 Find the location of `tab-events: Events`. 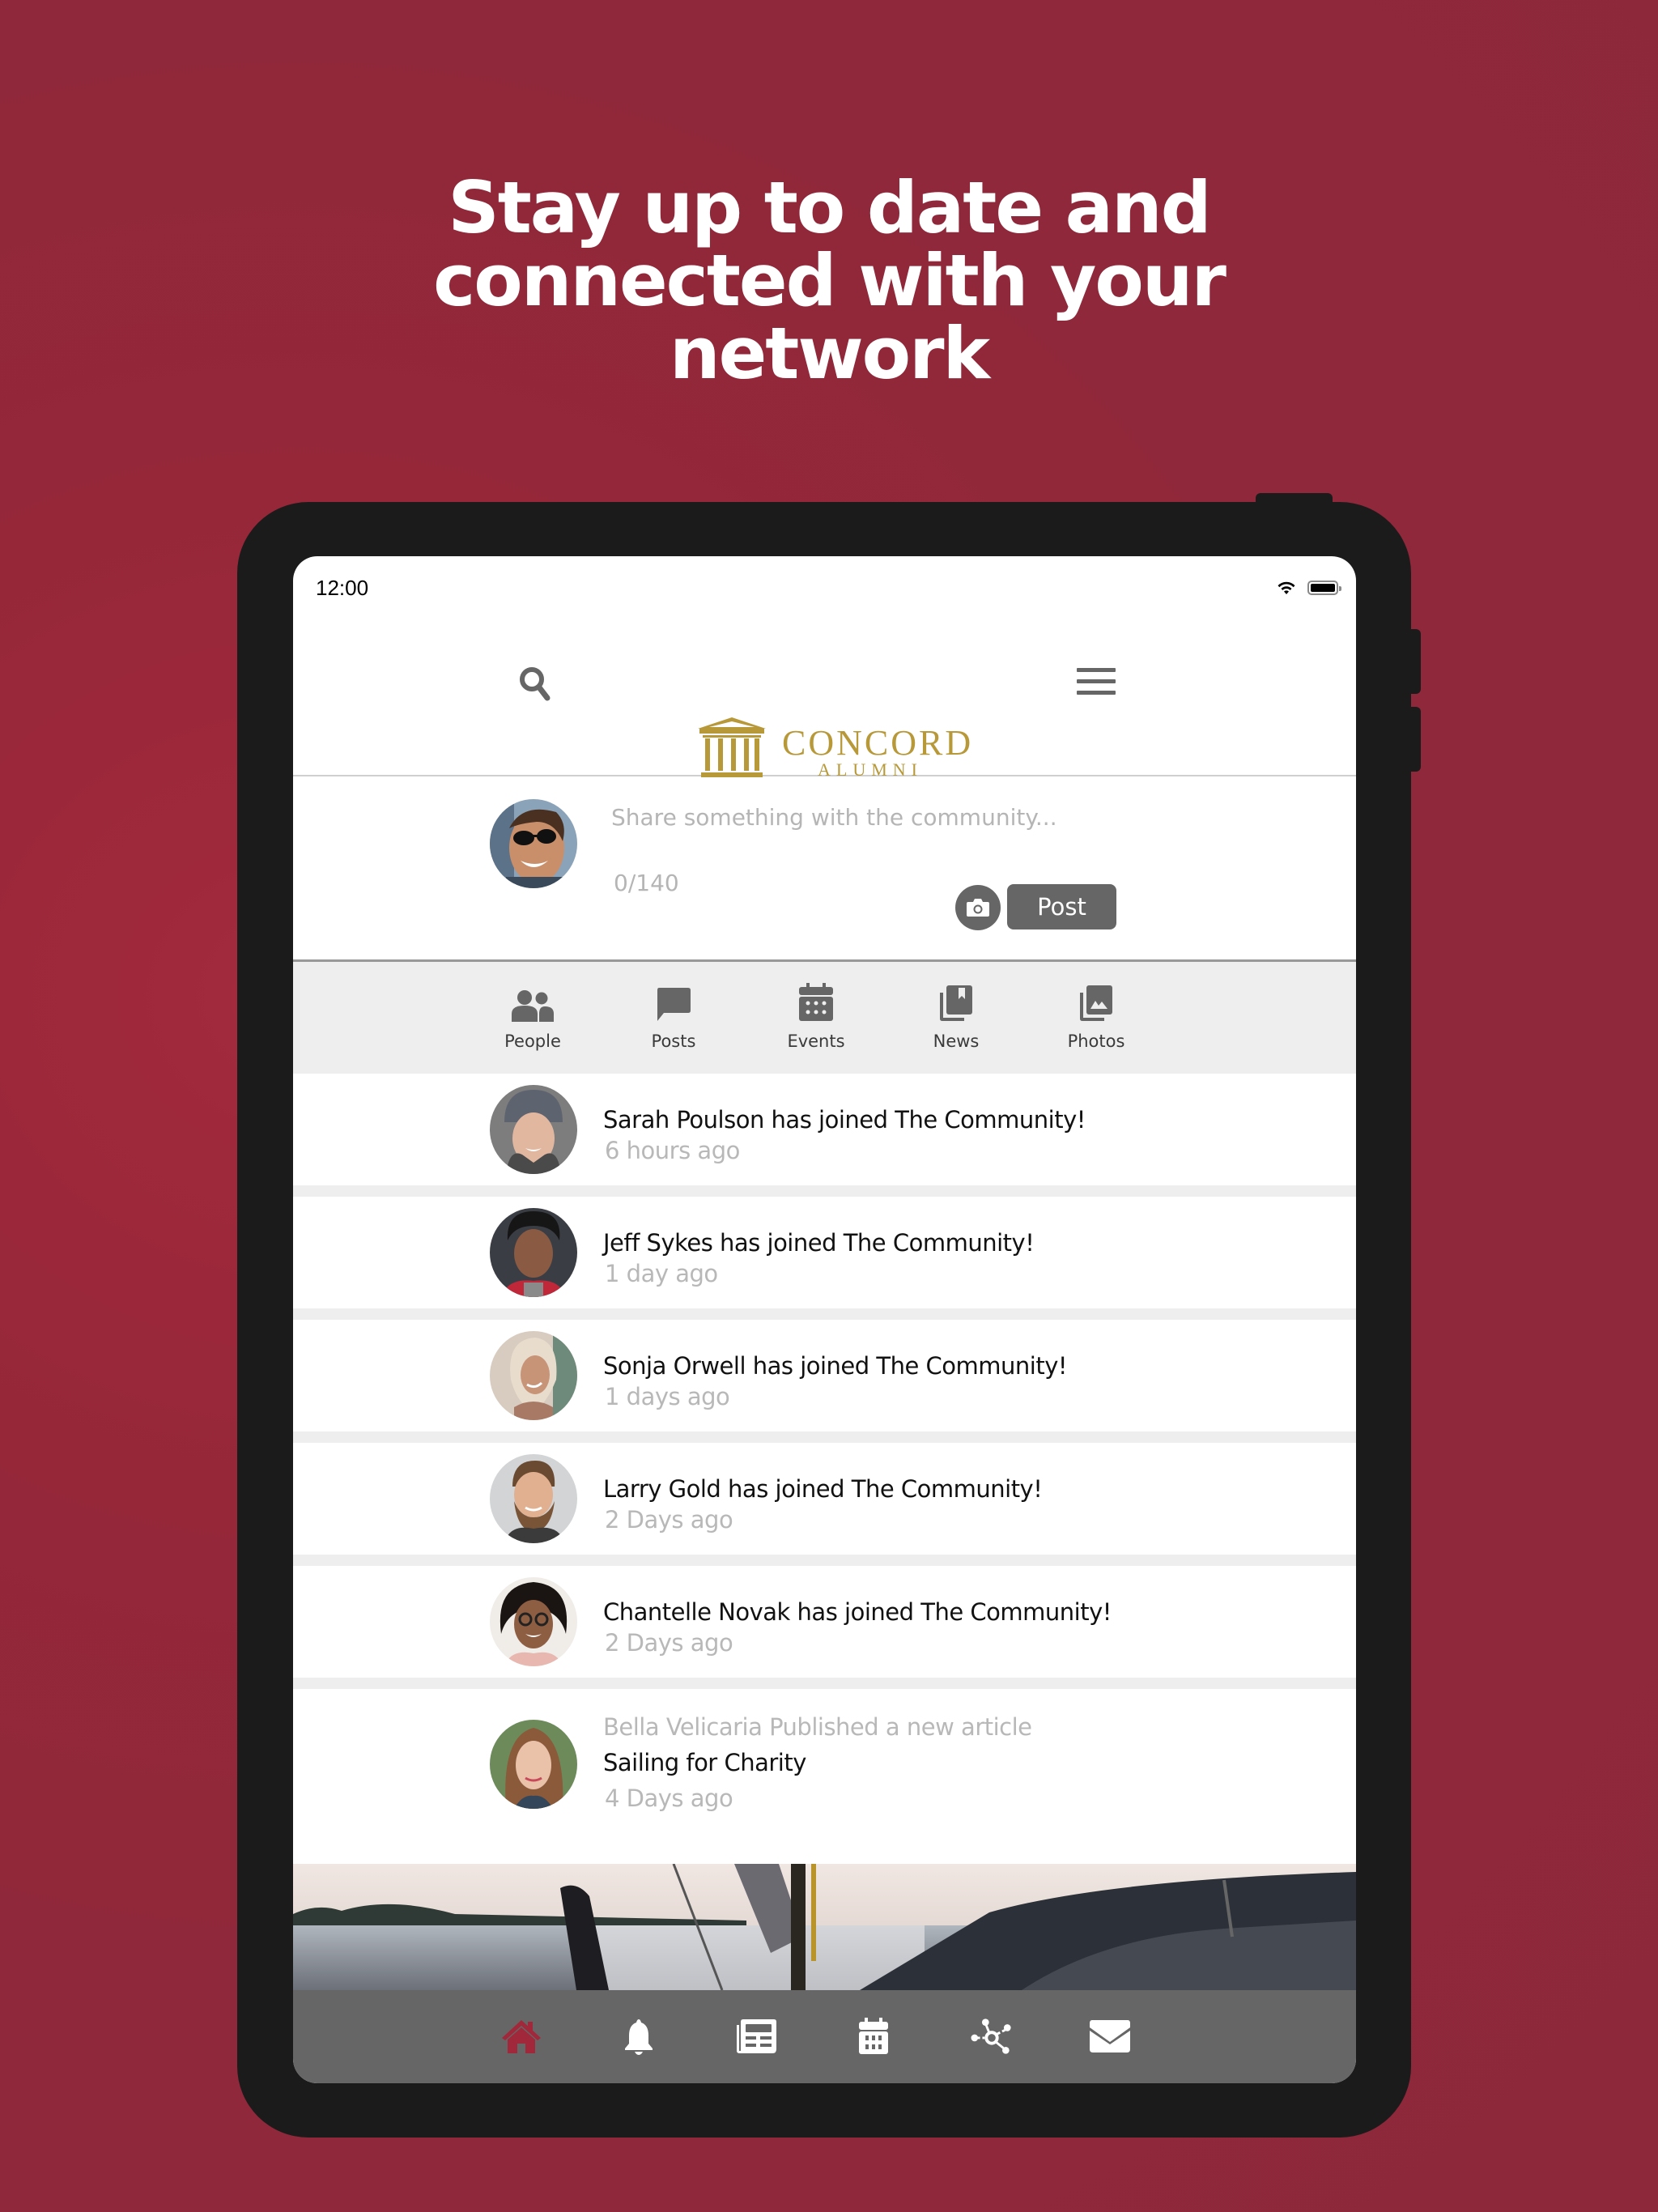

tab-events: Events is located at coordinates (816, 1016).